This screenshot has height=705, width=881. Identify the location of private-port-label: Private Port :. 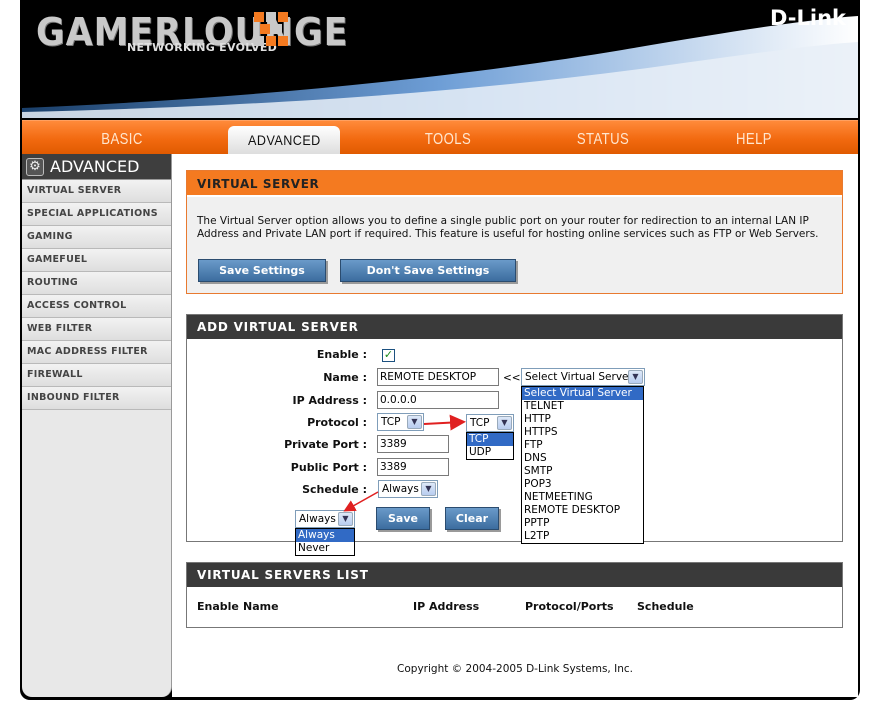
(325, 444).